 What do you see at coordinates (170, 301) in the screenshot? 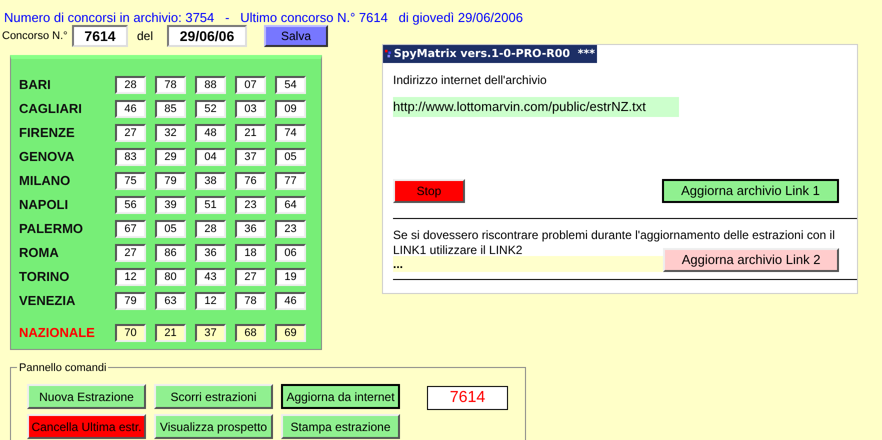
I see `number-cell: 63` at bounding box center [170, 301].